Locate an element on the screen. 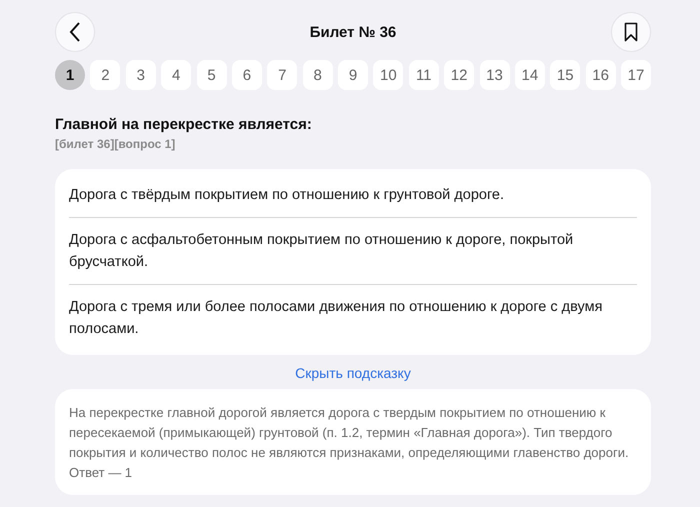  back-icon is located at coordinates (75, 32).